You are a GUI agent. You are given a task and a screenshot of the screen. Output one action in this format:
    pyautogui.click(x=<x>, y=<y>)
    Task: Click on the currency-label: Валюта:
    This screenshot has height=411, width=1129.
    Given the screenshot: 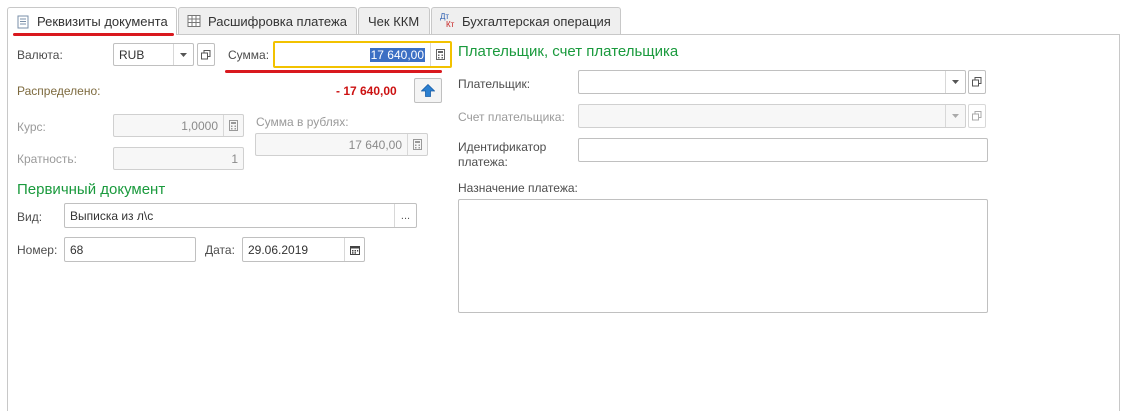 What is the action you would take?
    pyautogui.click(x=40, y=55)
    